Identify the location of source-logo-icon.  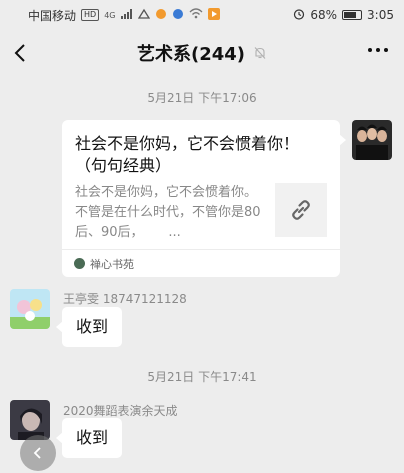
(79, 263).